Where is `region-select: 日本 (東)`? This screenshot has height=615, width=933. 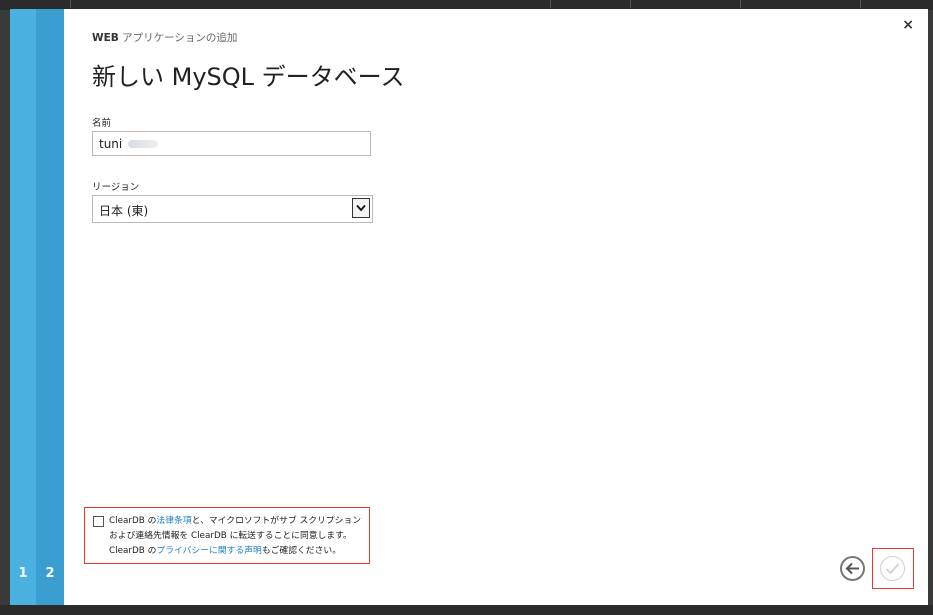 region-select: 日本 (東) is located at coordinates (232, 209).